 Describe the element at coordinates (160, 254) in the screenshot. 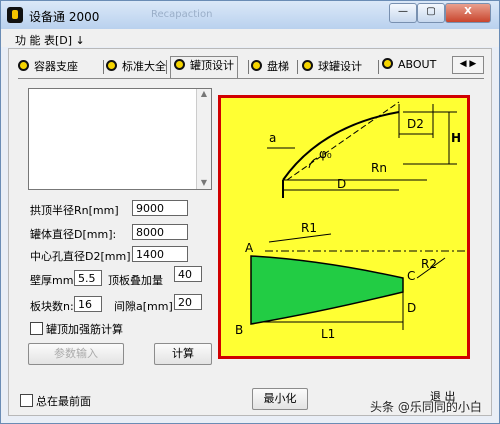

I see `center-hole-diameter-input: 1400` at that location.